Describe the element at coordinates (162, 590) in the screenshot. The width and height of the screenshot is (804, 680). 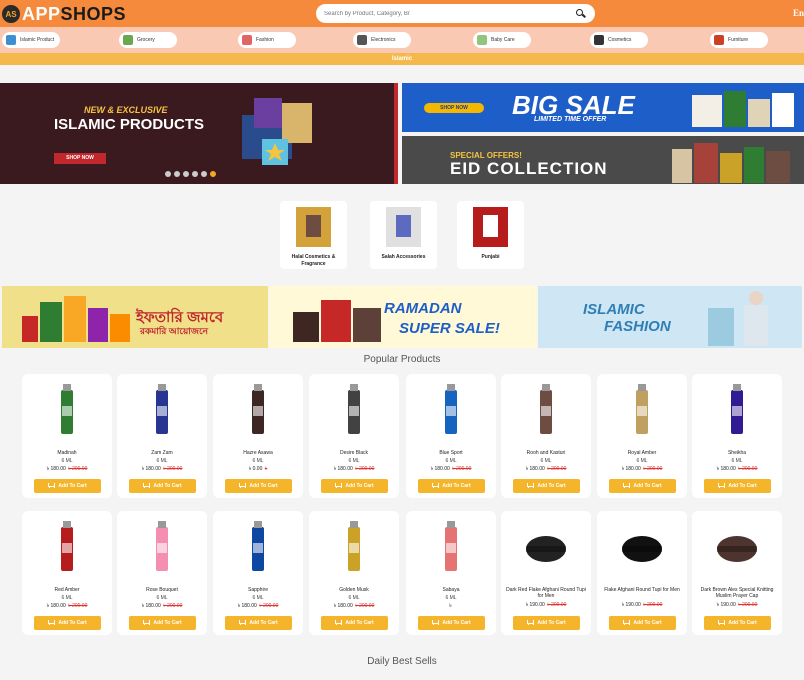
I see `product-name: Rose Bouquet` at that location.